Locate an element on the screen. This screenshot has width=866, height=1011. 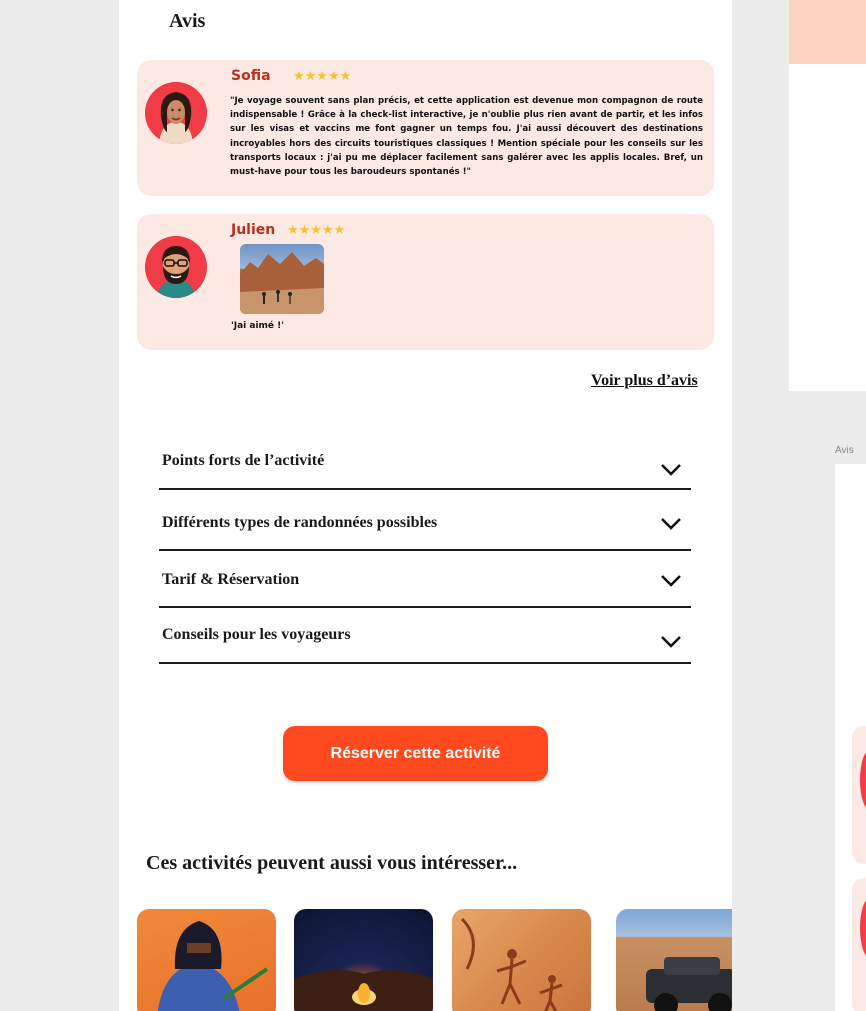
accordion-hike-types: Différents types de randonnées possibles is located at coordinates (425, 523).